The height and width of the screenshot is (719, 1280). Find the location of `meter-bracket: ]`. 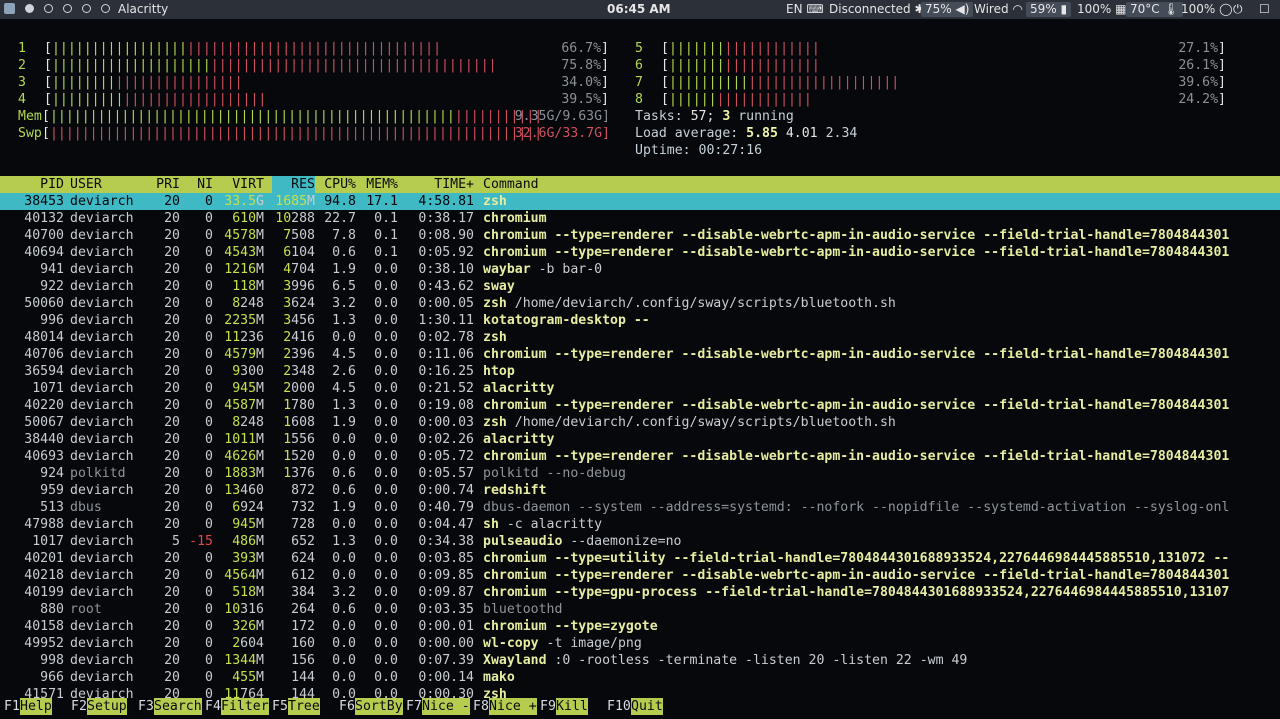

meter-bracket: ] is located at coordinates (605, 48).